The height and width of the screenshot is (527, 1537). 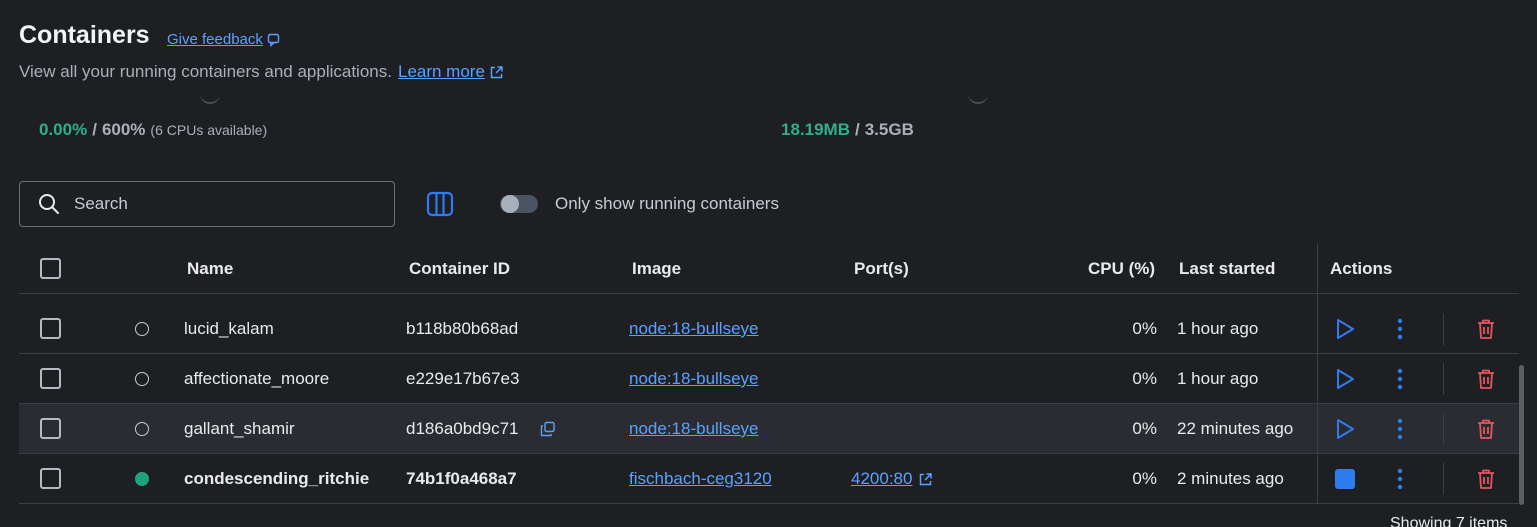 I want to click on search-input, so click(x=214, y=204).